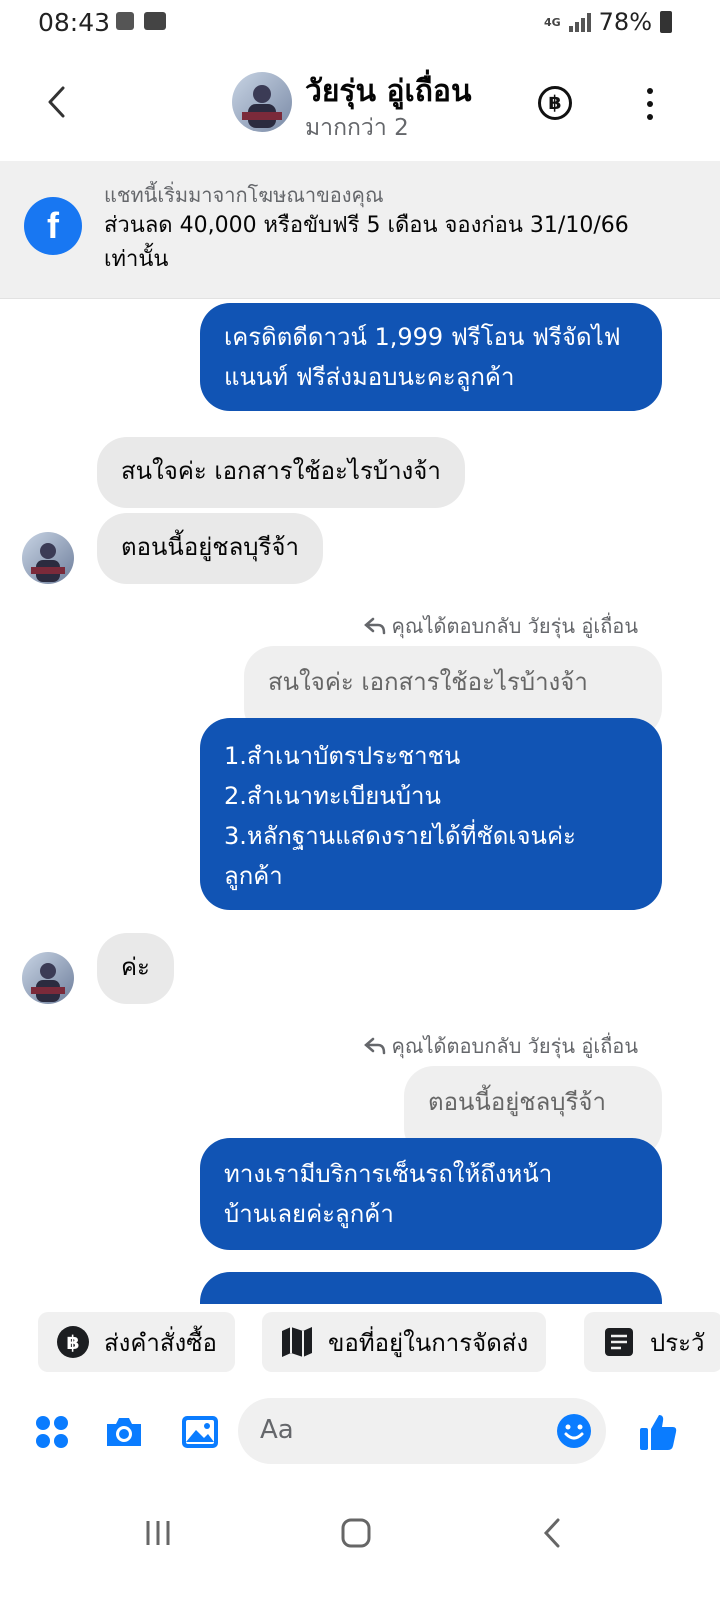  I want to click on recent-apps-button, so click(158, 1533).